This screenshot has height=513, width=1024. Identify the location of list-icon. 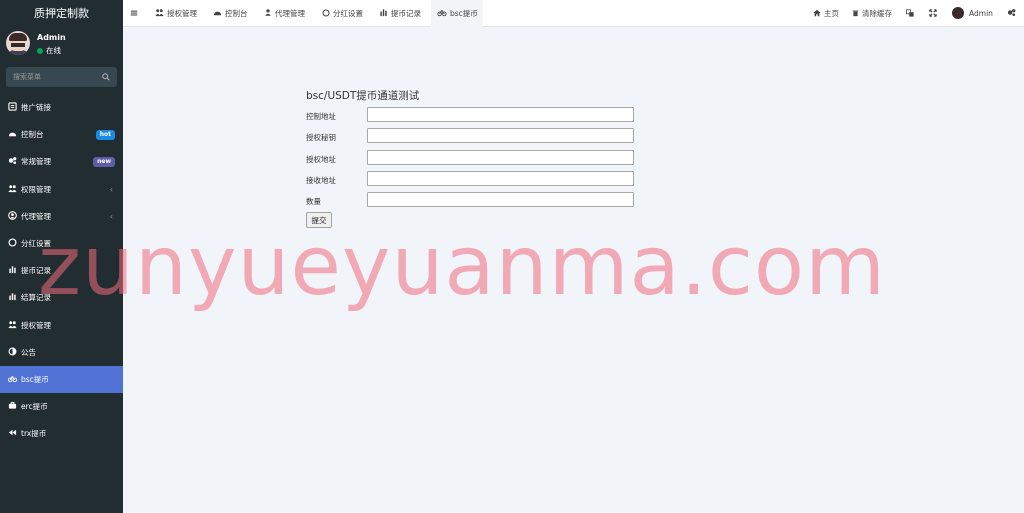
(12, 106).